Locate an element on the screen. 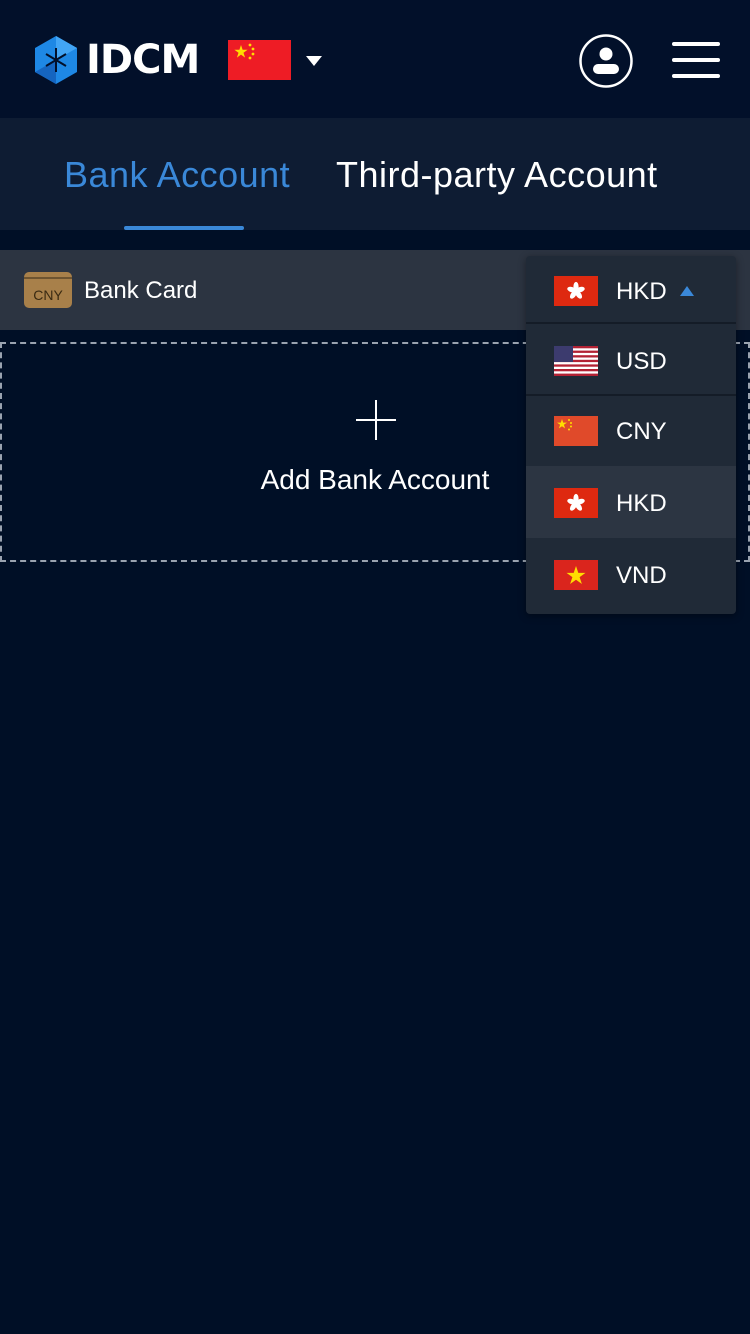  top-header: IDCM is located at coordinates (375, 59).